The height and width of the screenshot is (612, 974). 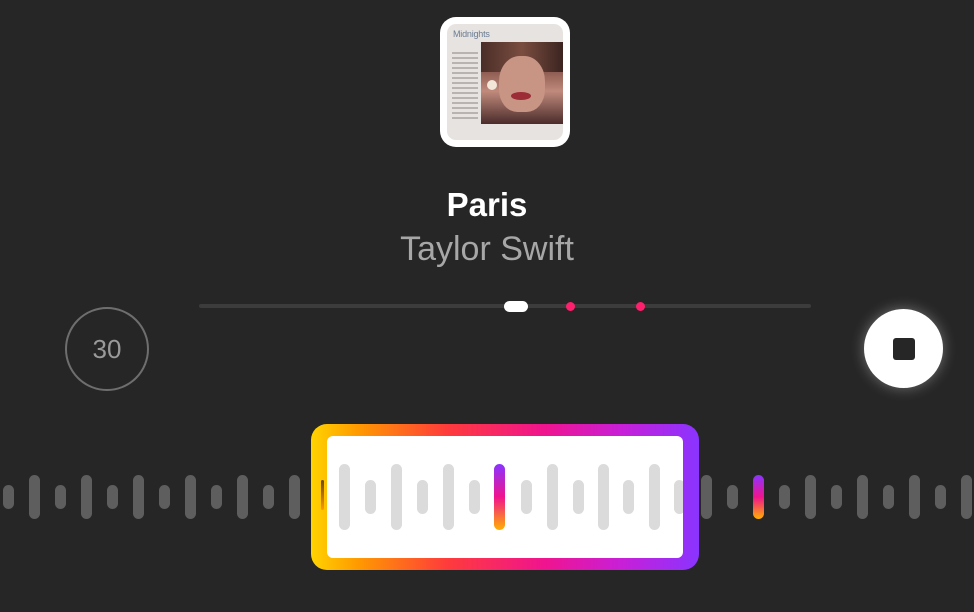 I want to click on album-cover: Midnights, so click(x=505, y=82).